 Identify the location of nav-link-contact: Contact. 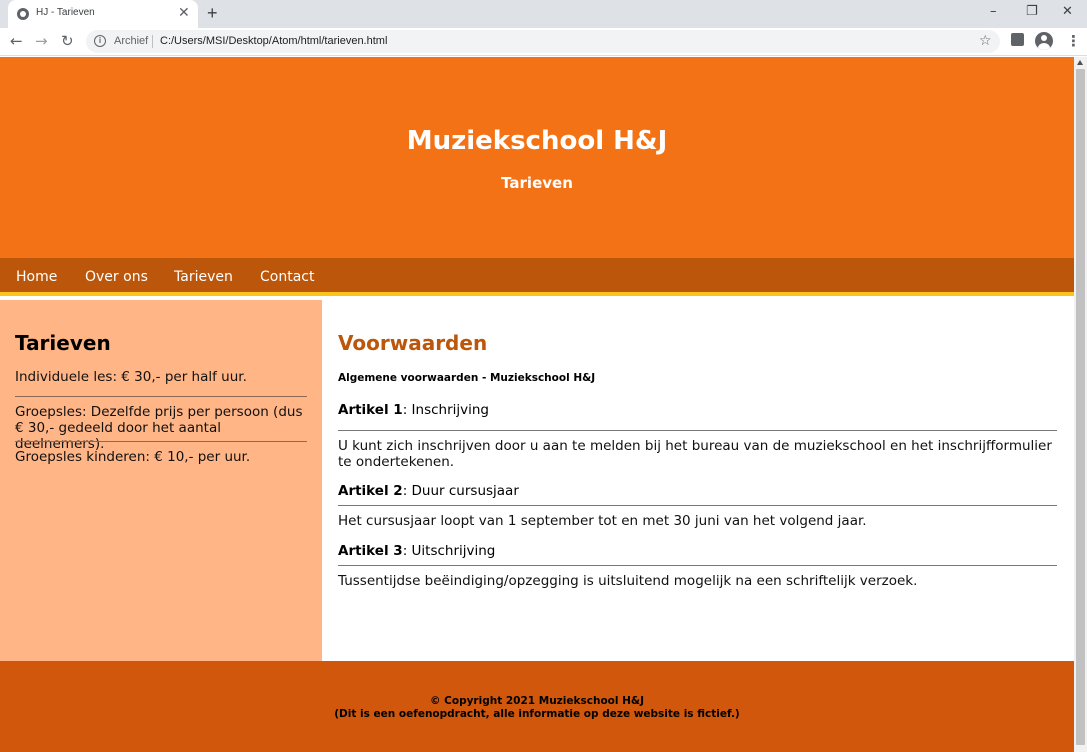
(287, 277).